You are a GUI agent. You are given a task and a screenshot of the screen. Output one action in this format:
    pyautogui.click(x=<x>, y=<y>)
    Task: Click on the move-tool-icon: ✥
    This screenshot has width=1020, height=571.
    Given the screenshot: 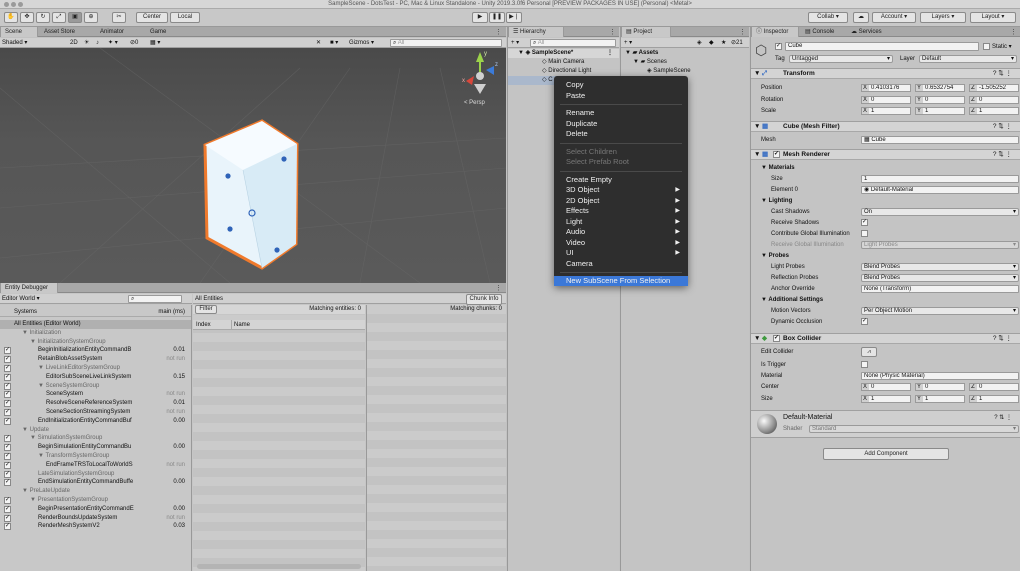 What is the action you would take?
    pyautogui.click(x=27, y=17)
    